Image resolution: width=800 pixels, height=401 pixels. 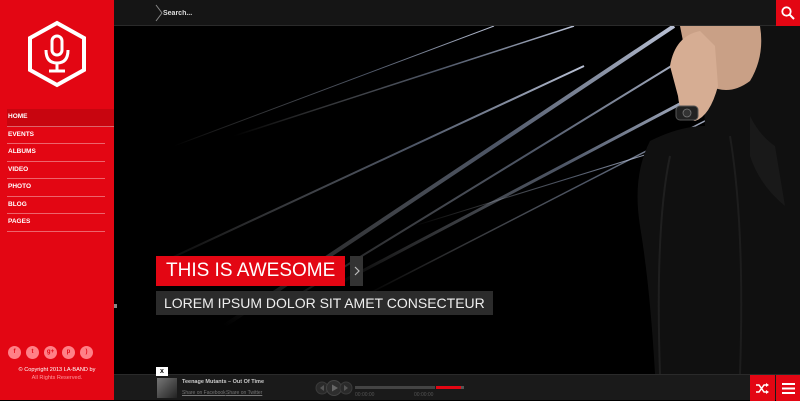 What do you see at coordinates (56, 223) in the screenshot?
I see `nav-item-pages: PAGES` at bounding box center [56, 223].